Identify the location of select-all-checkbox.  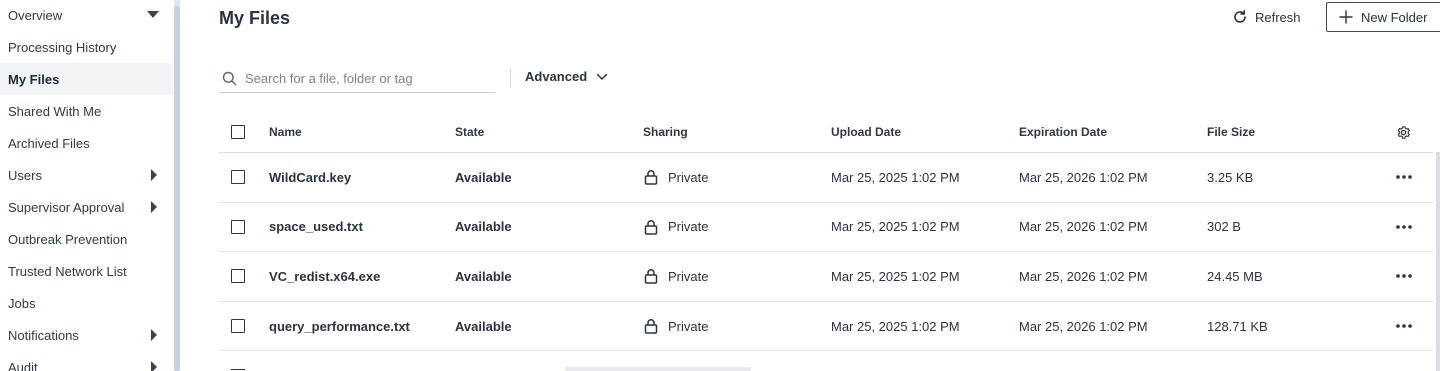
(238, 132).